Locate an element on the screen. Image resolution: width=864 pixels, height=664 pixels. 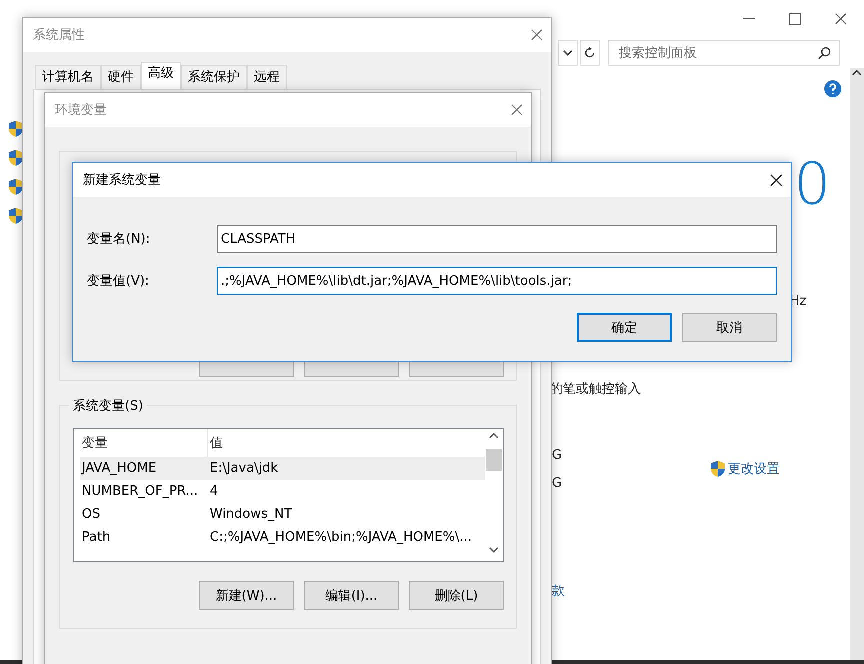
dialog-button: 取消 is located at coordinates (729, 327).